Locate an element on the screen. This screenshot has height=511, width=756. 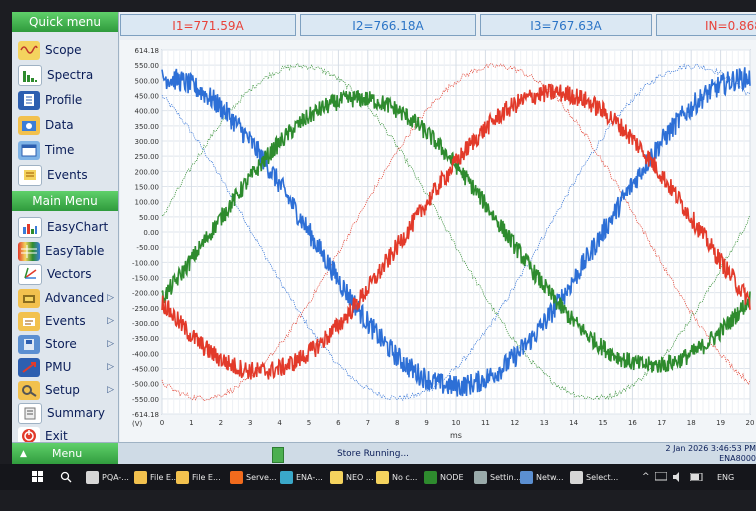
x-tick-label: 10 is located at coordinates (456, 423).